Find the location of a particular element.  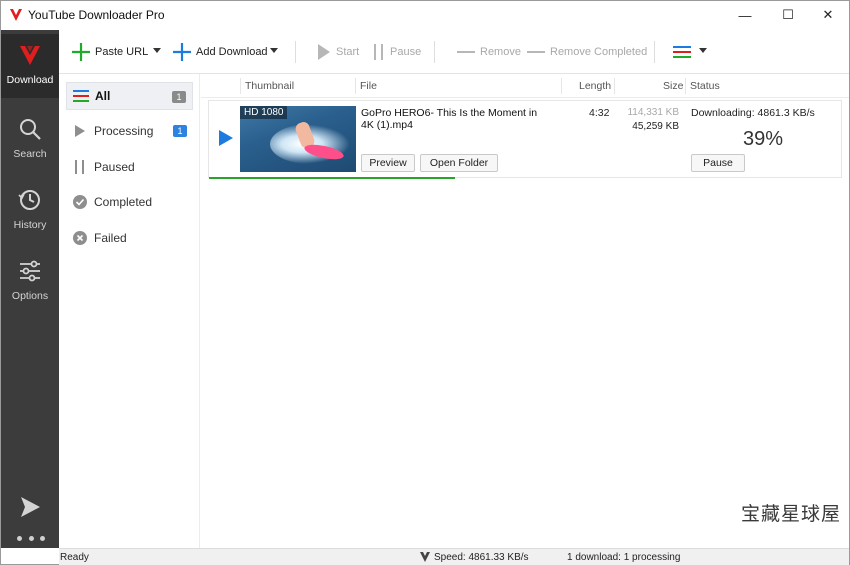

progress-bar is located at coordinates (332, 178).